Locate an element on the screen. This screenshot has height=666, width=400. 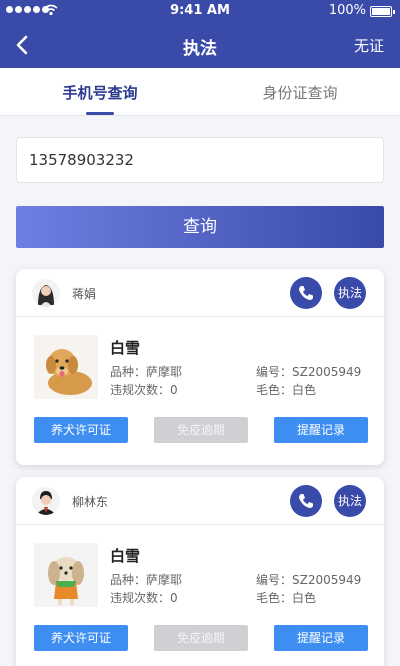
tab-idcard-query: 身份证查询 is located at coordinates (300, 92).